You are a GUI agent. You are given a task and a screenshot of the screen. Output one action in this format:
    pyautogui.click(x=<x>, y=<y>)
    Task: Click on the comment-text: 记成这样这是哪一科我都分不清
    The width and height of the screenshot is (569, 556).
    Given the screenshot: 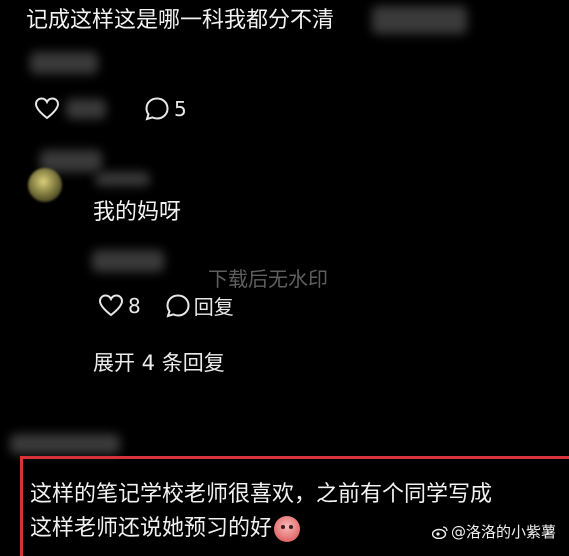 What is the action you would take?
    pyautogui.click(x=180, y=21)
    